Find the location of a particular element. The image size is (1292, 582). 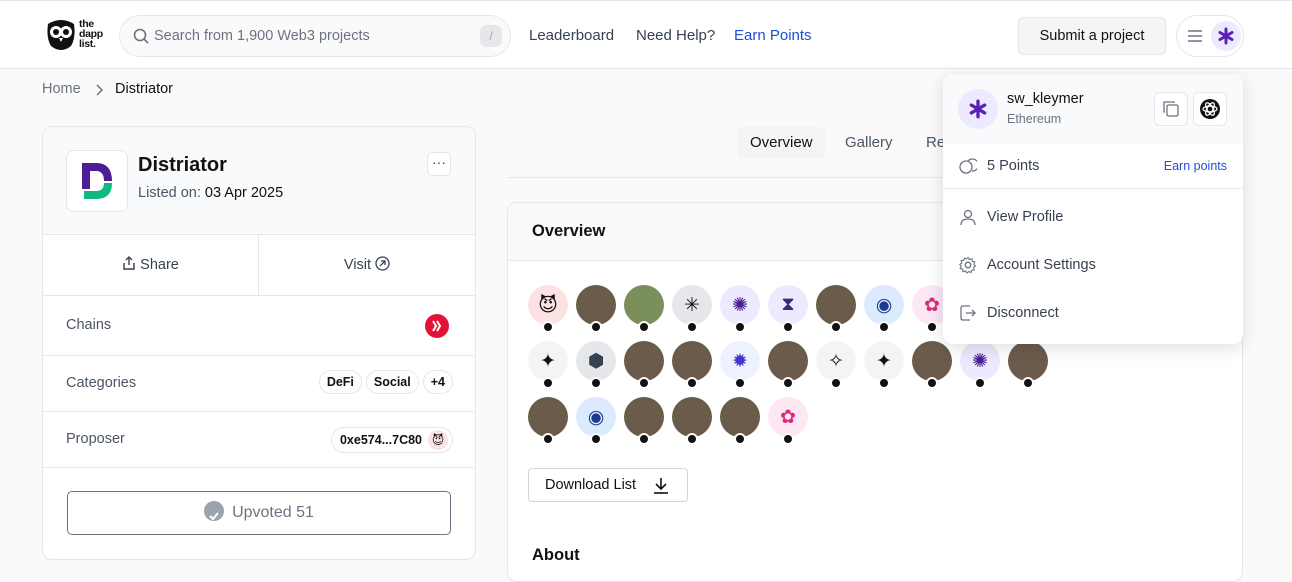

ethereum-network-button is located at coordinates (1210, 109).